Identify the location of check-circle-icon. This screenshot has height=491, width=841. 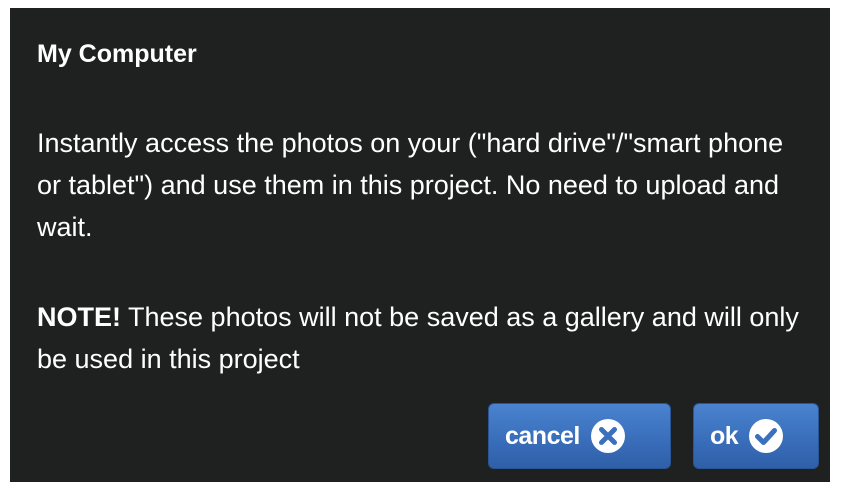
(766, 436).